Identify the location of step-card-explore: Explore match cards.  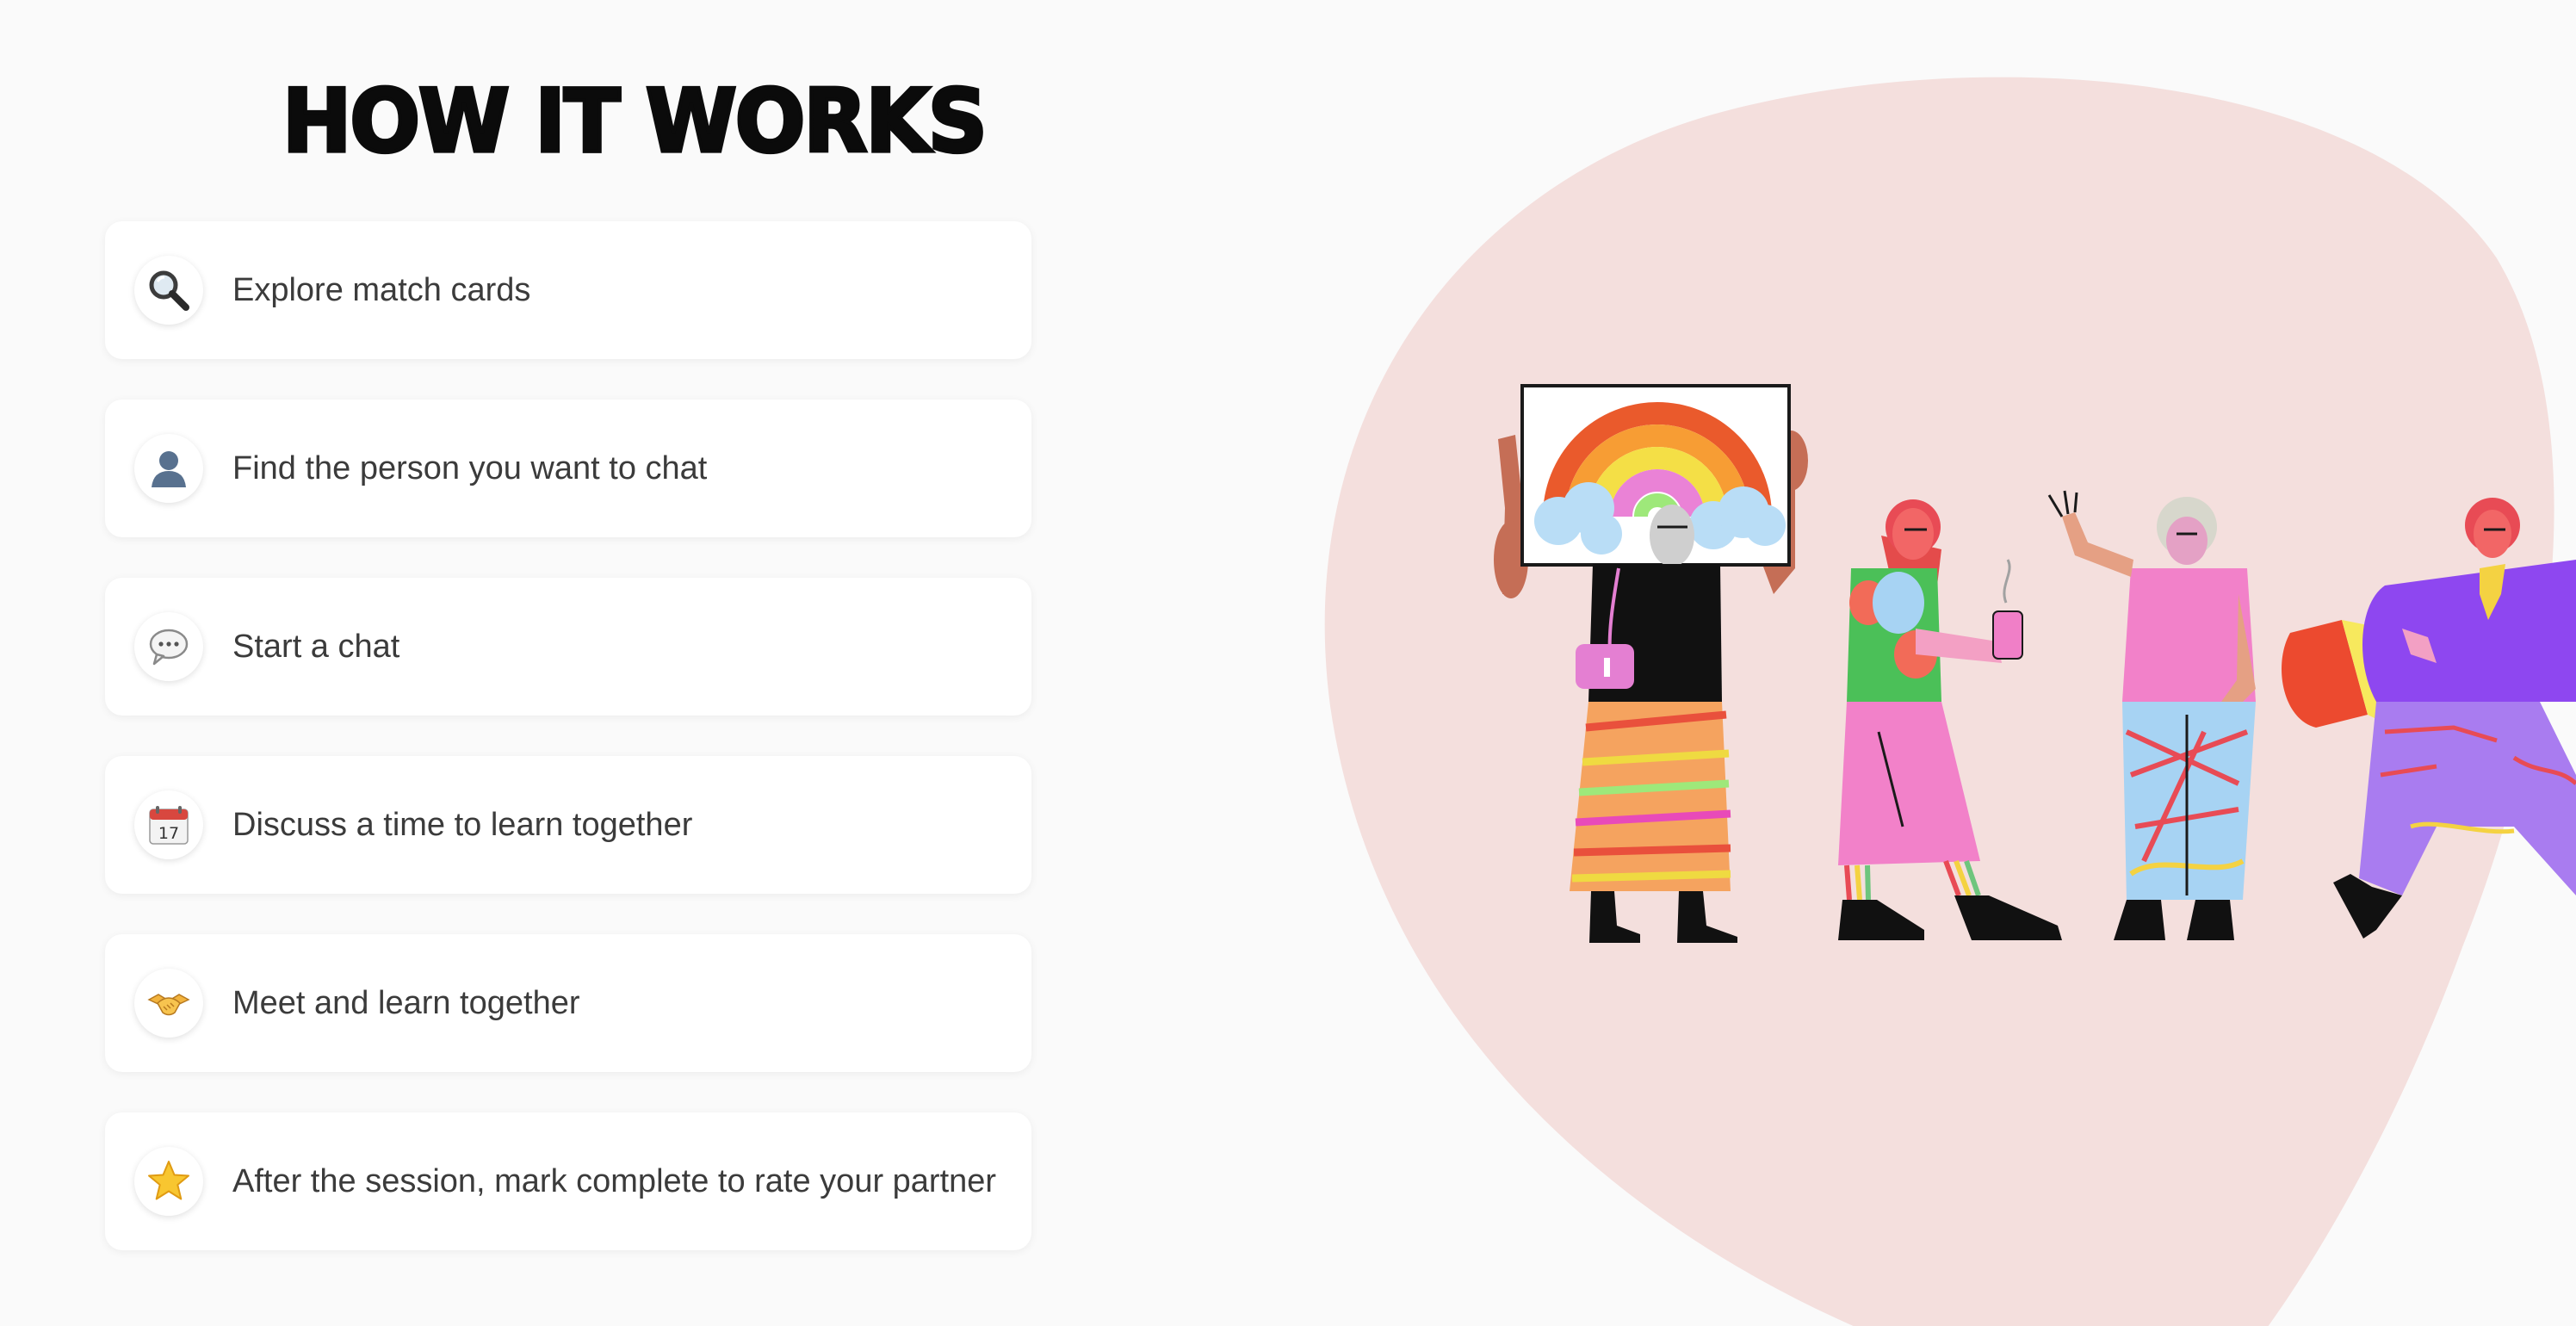
(568, 290).